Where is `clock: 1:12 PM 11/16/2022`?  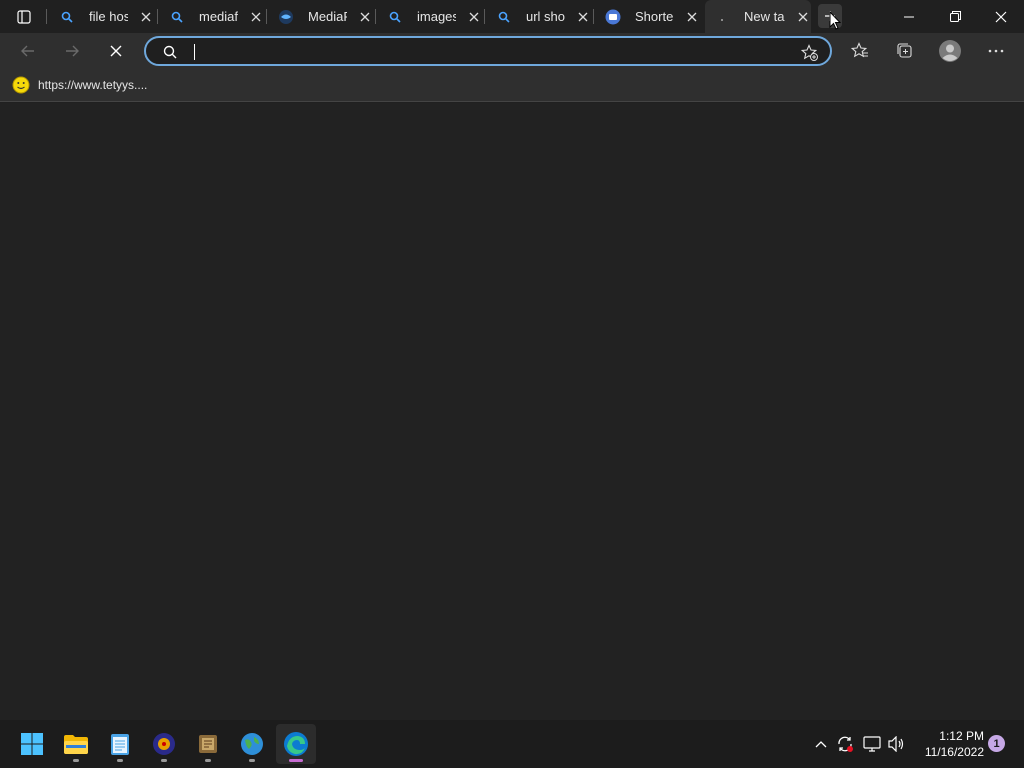
clock: 1:12 PM 11/16/2022 is located at coordinates (948, 744).